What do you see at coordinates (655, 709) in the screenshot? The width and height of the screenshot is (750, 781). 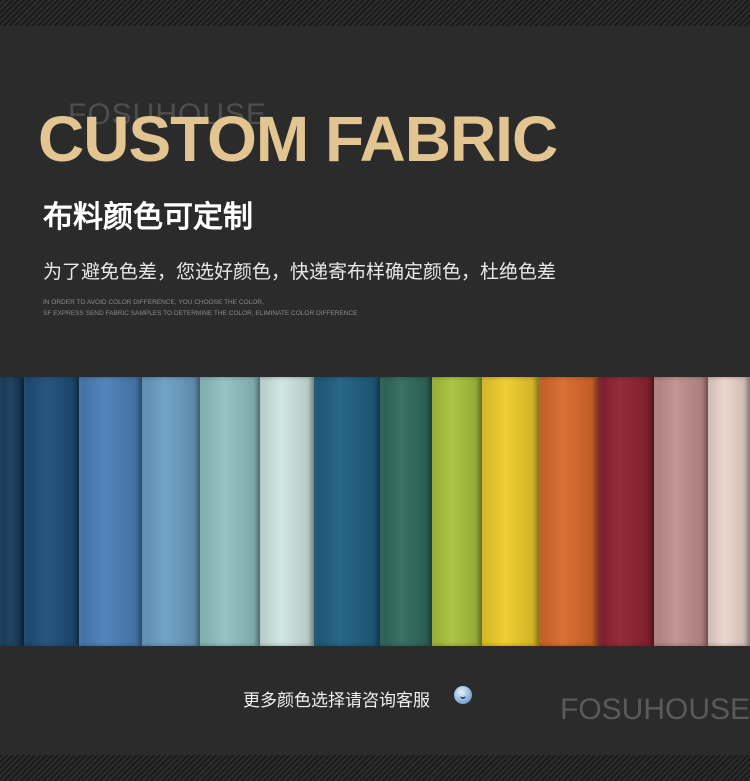 I see `brand-watermark-bottom: FOSUHOUSE` at bounding box center [655, 709].